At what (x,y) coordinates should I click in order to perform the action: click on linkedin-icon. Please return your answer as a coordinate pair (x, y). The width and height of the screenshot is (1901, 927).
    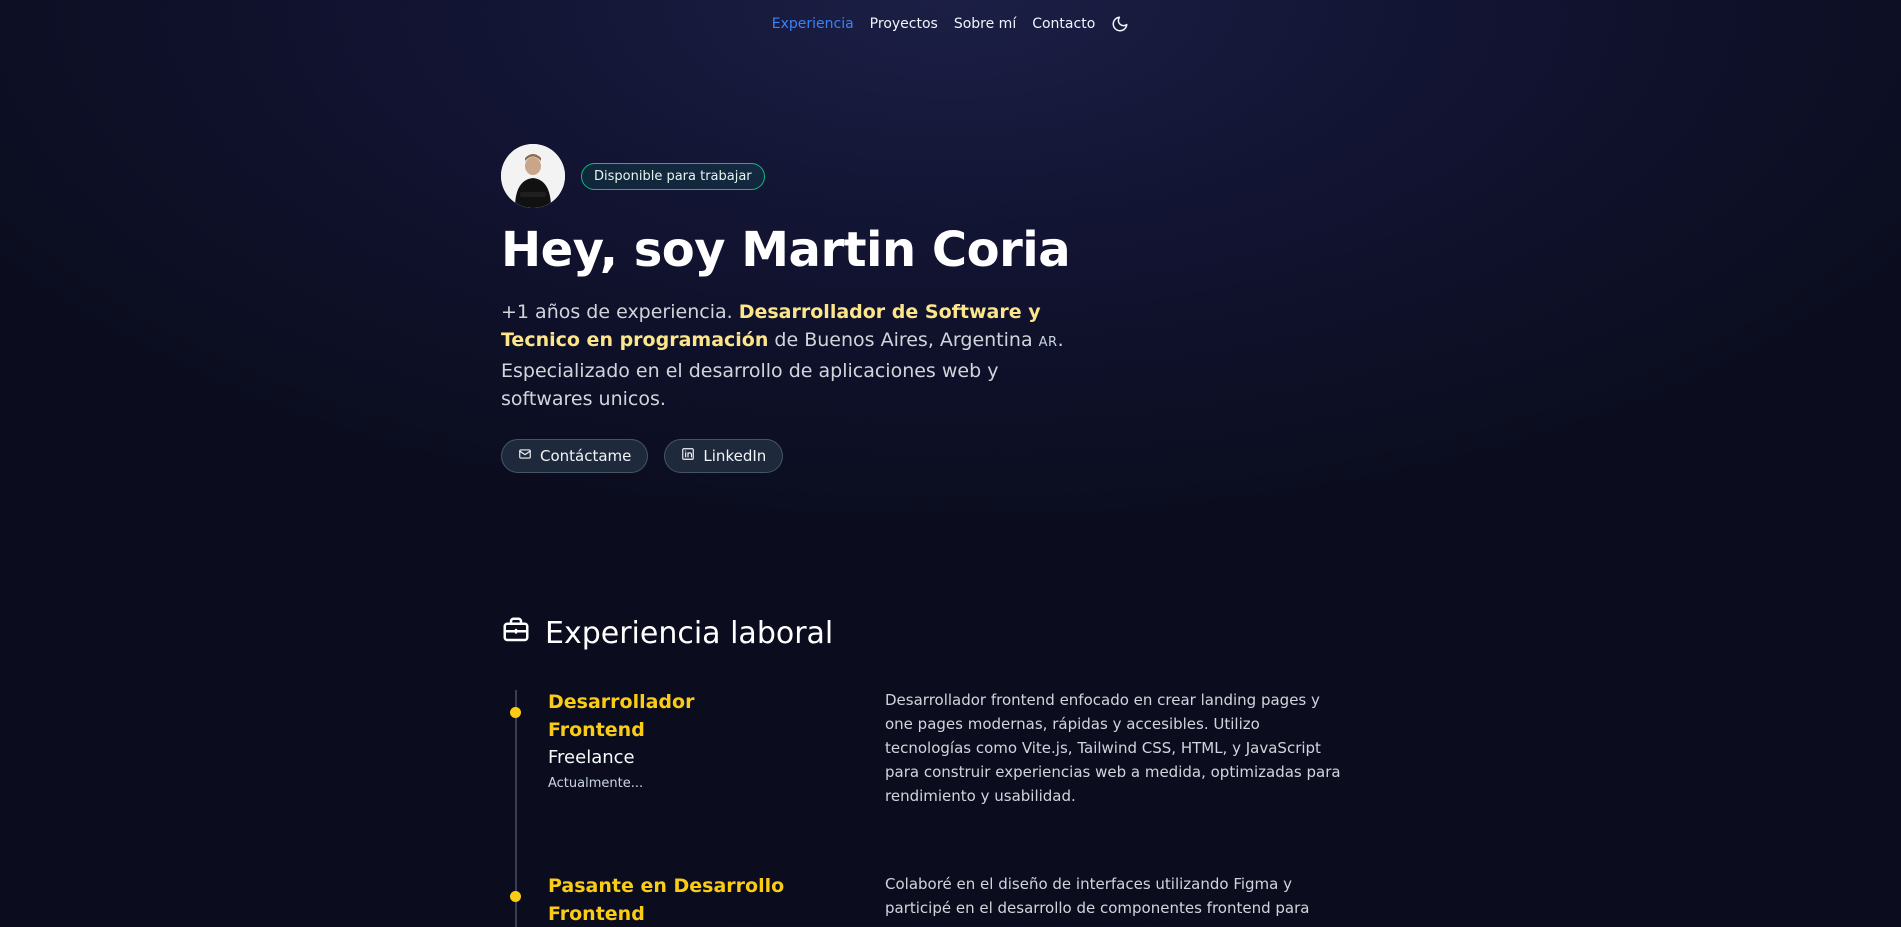
    Looking at the image, I should click on (688, 456).